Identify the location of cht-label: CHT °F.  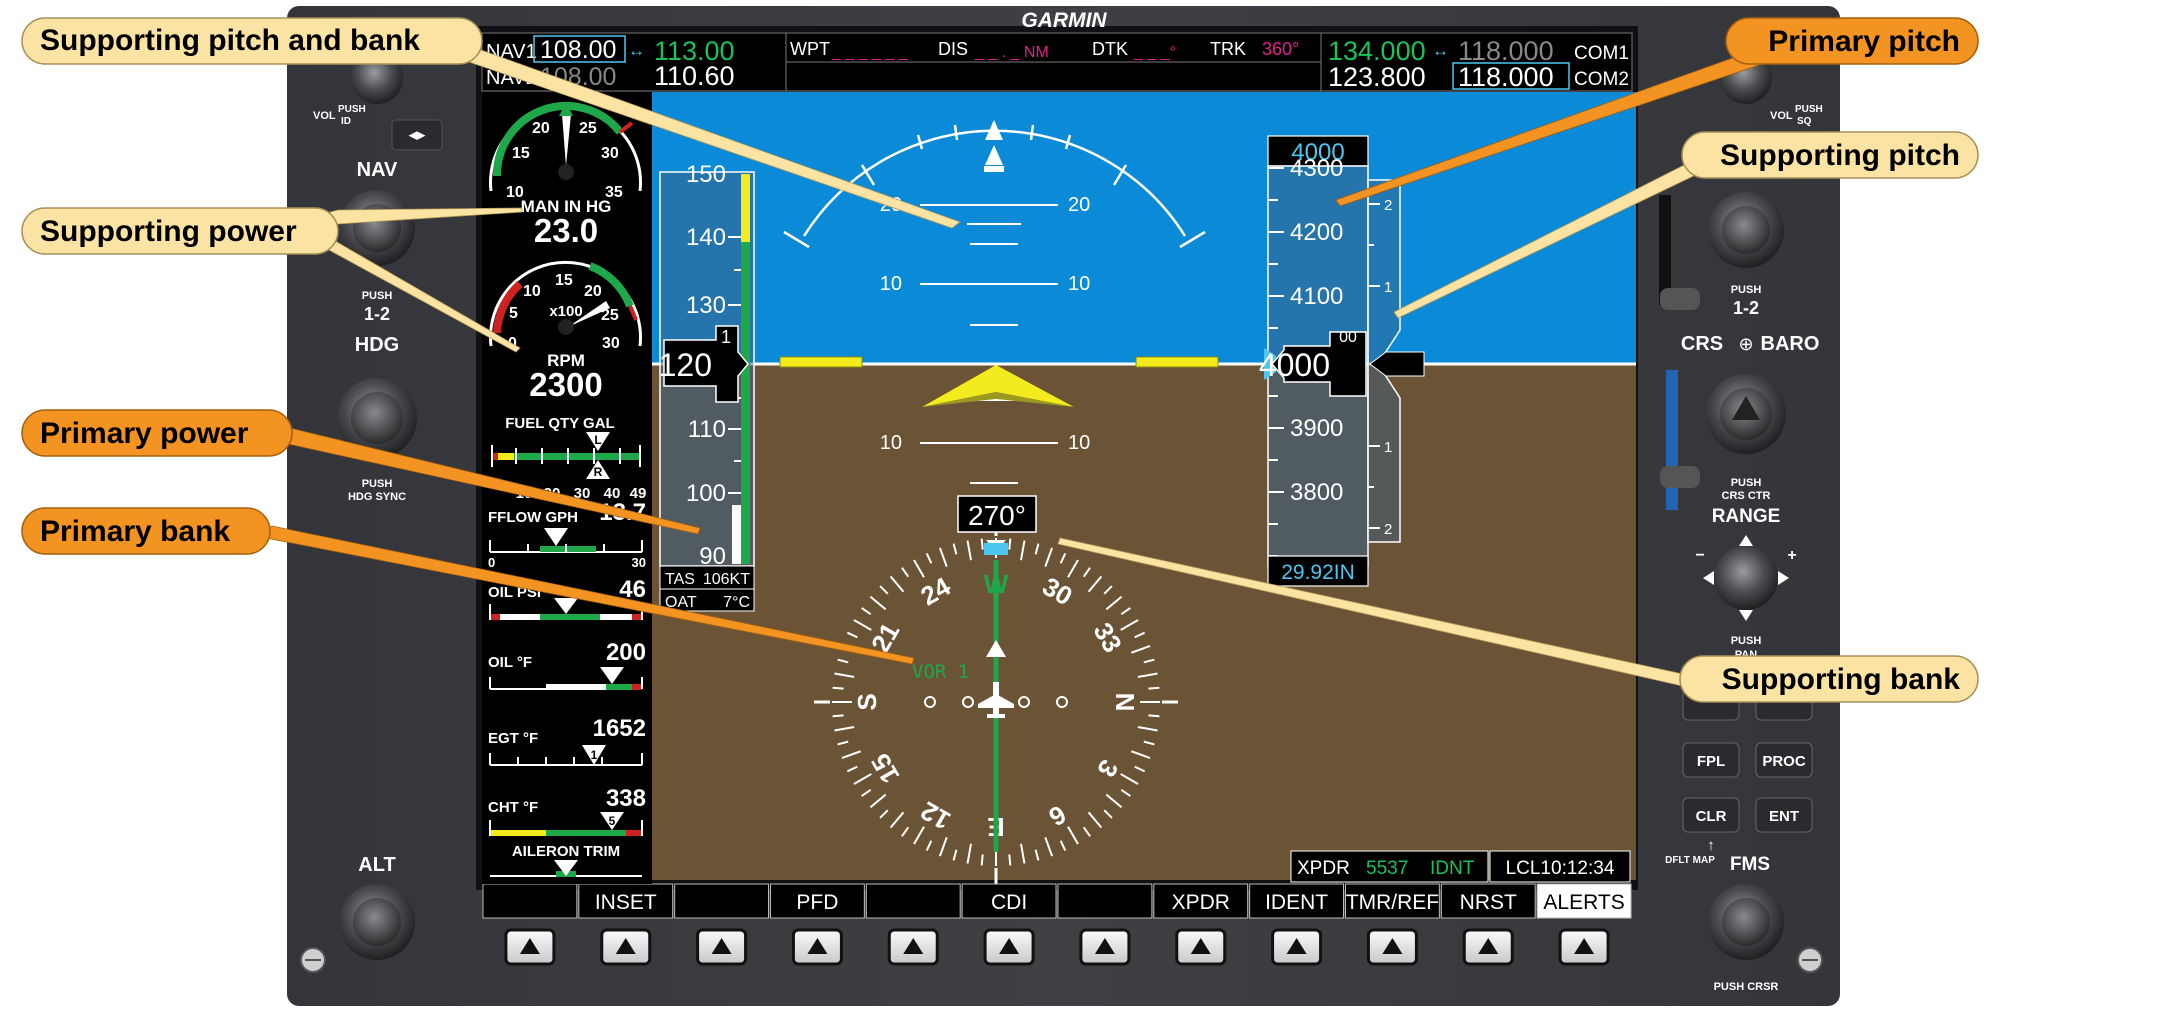
(513, 807).